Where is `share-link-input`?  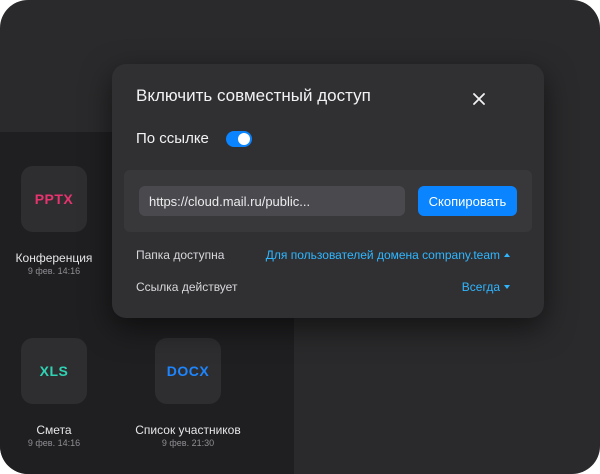
share-link-input is located at coordinates (272, 201).